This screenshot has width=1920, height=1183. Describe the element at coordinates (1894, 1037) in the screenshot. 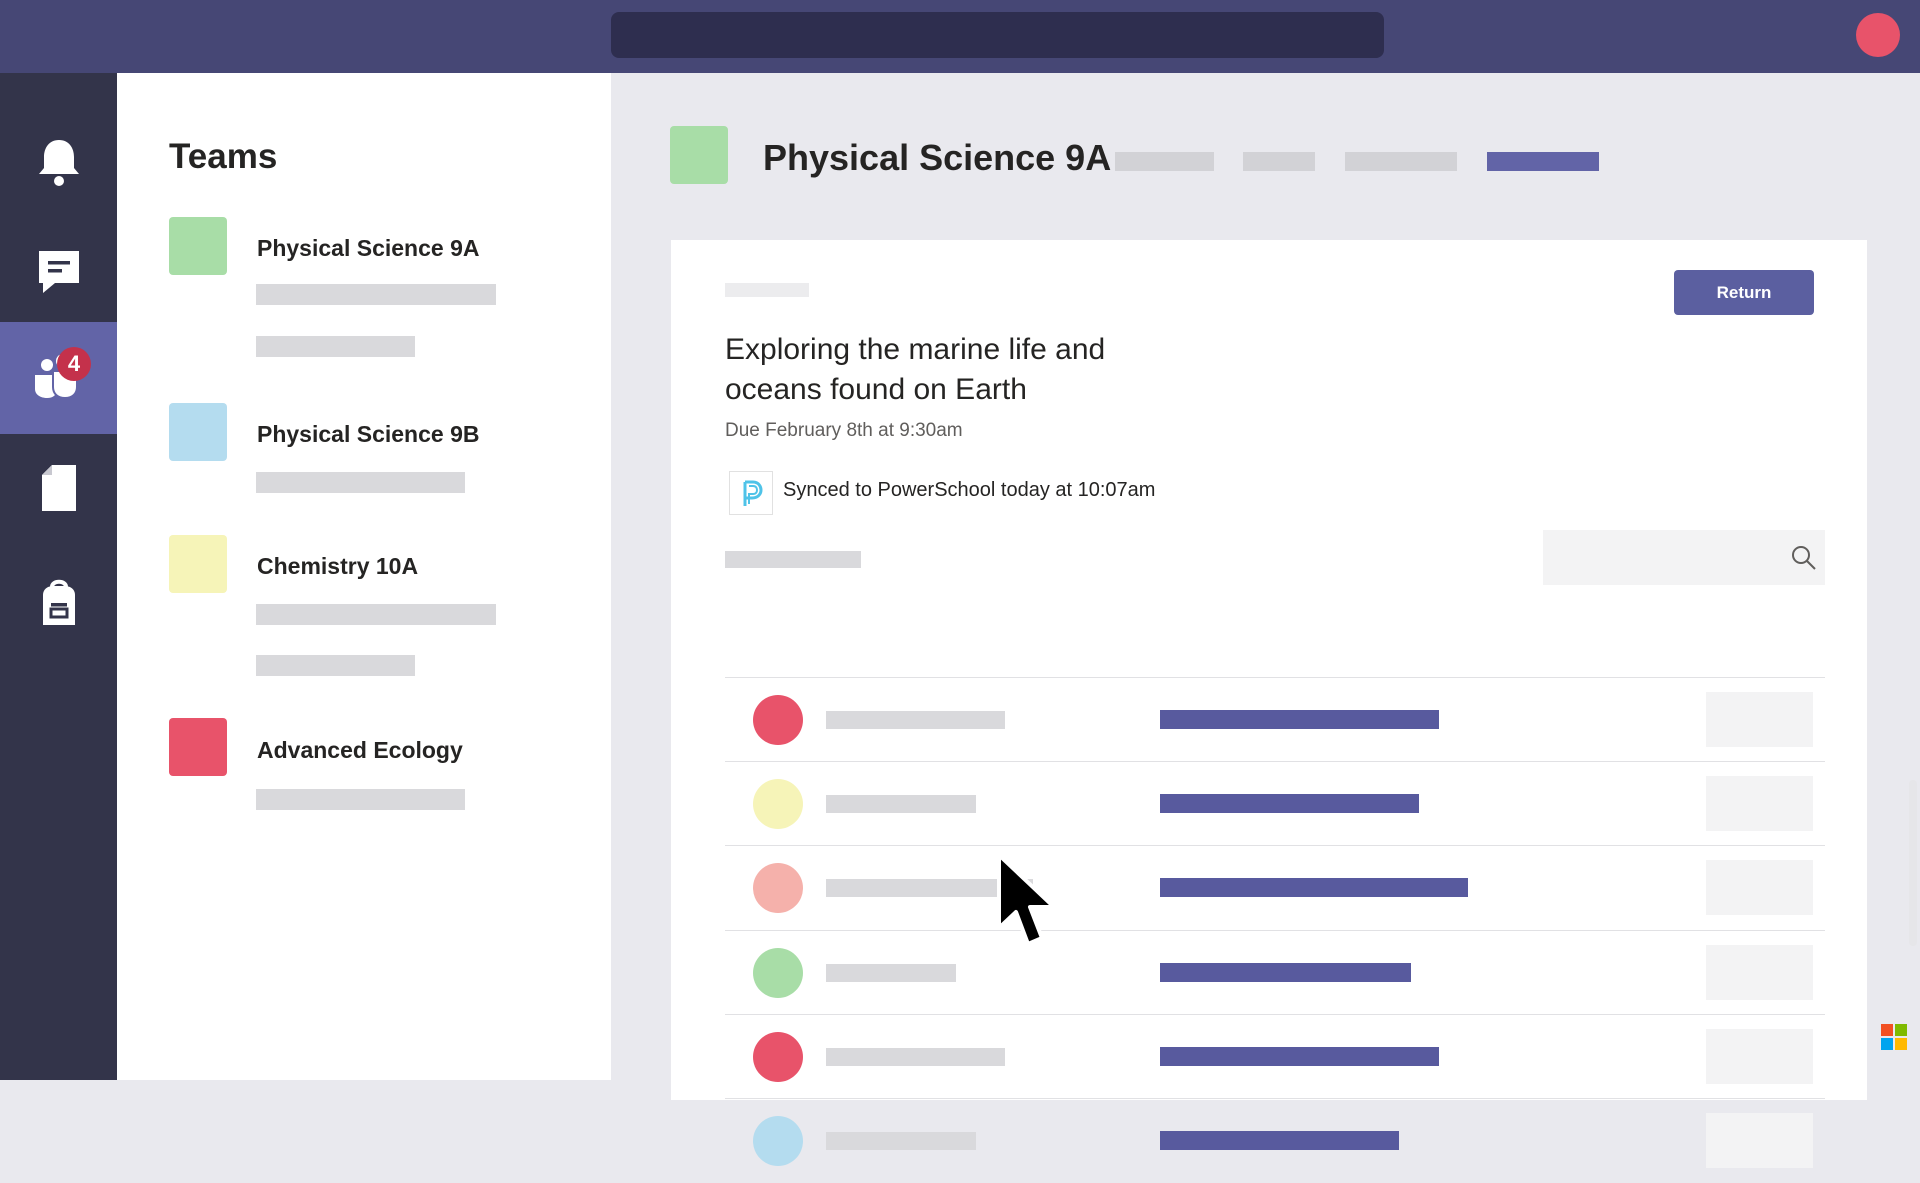

I see `microsoft-logo` at that location.